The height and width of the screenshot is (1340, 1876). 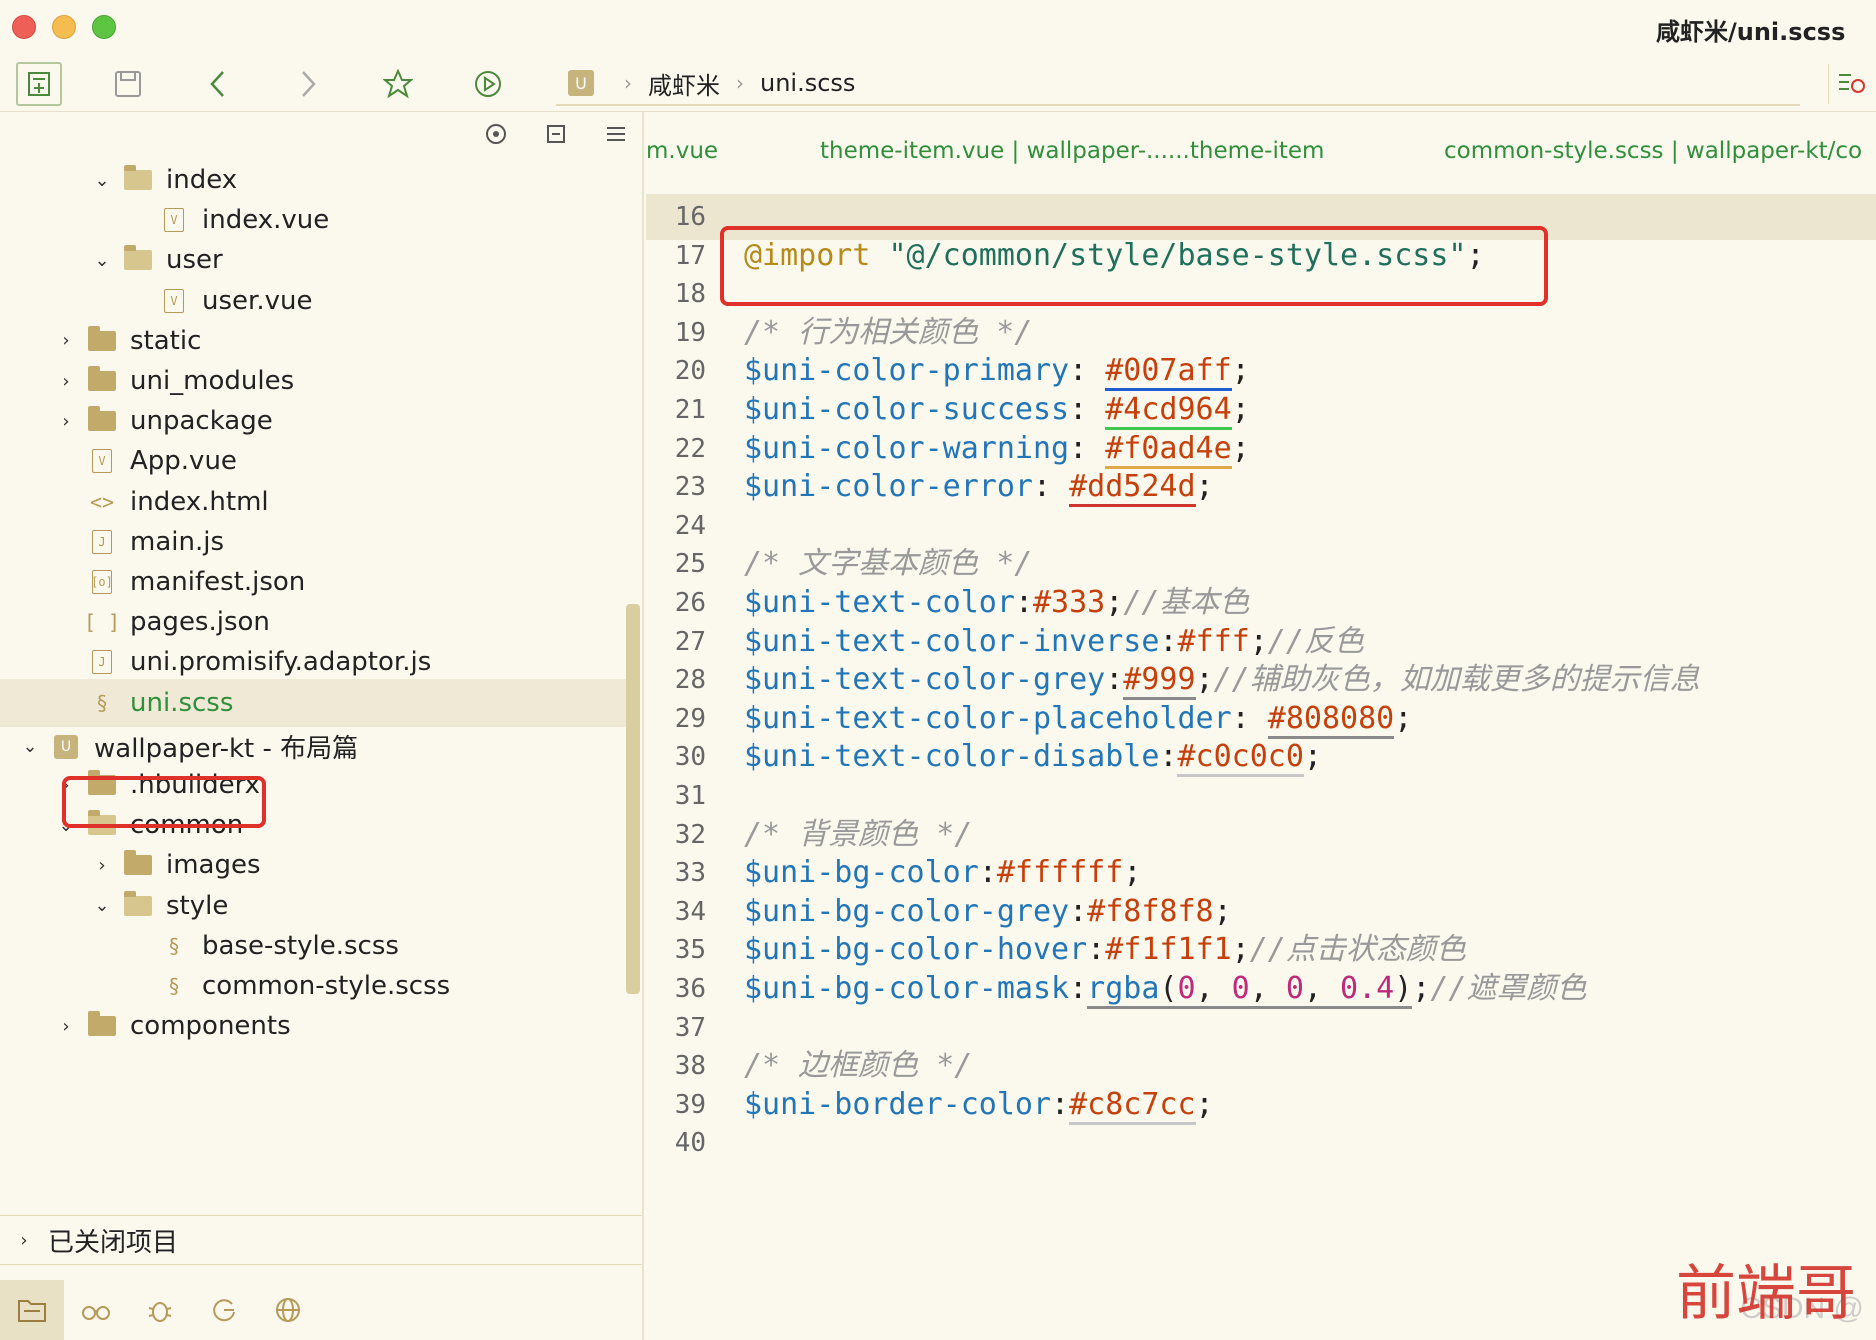 I want to click on code-token: #f1f1f1, so click(x=1168, y=950).